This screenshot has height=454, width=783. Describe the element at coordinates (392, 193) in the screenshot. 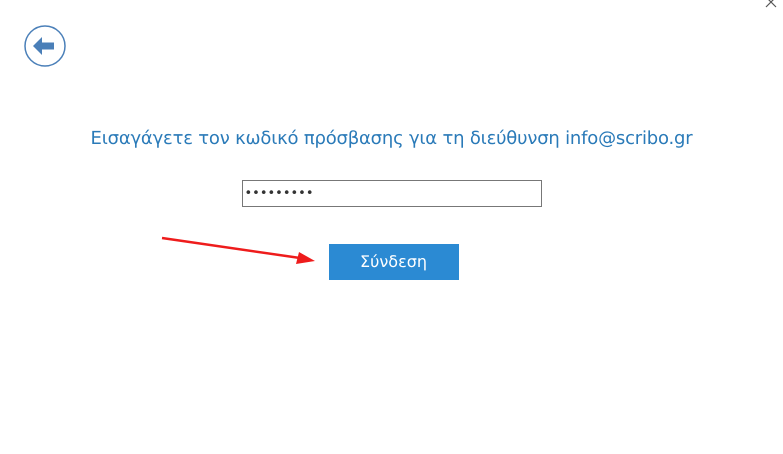

I see `password-field: •••••••••` at that location.